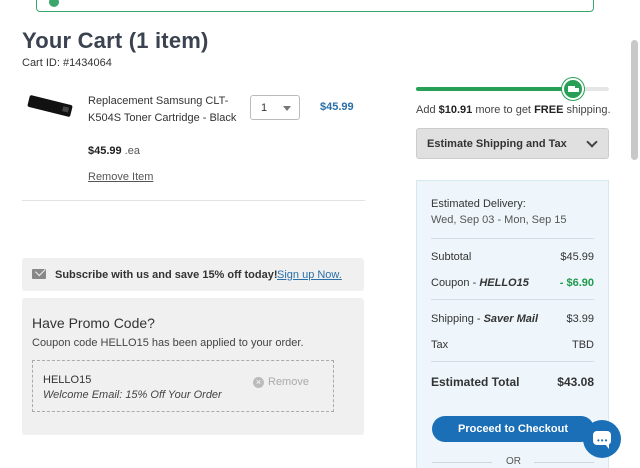 The width and height of the screenshot is (640, 468). I want to click on remove-coupon-button: × Remove, so click(281, 382).